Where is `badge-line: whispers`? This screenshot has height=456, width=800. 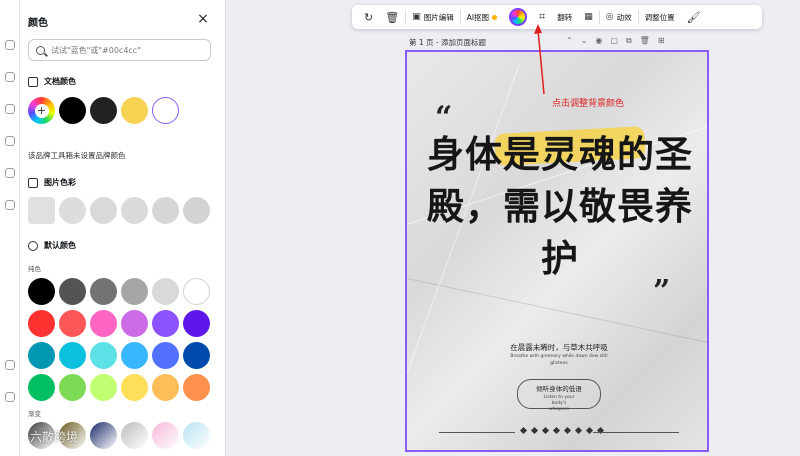 badge-line: whispers is located at coordinates (559, 409).